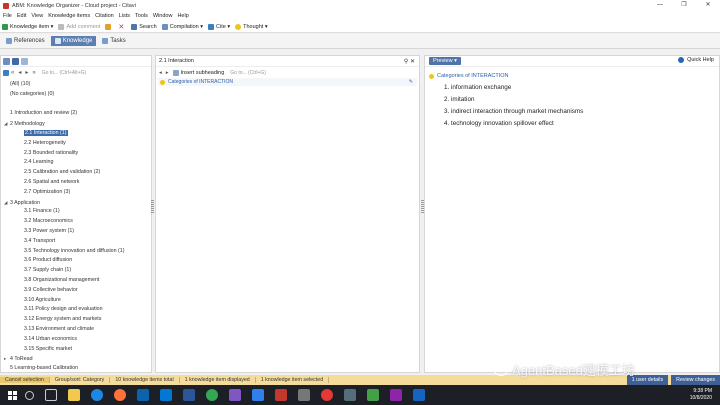  Describe the element at coordinates (189, 395) in the screenshot. I see `word-icon` at that location.